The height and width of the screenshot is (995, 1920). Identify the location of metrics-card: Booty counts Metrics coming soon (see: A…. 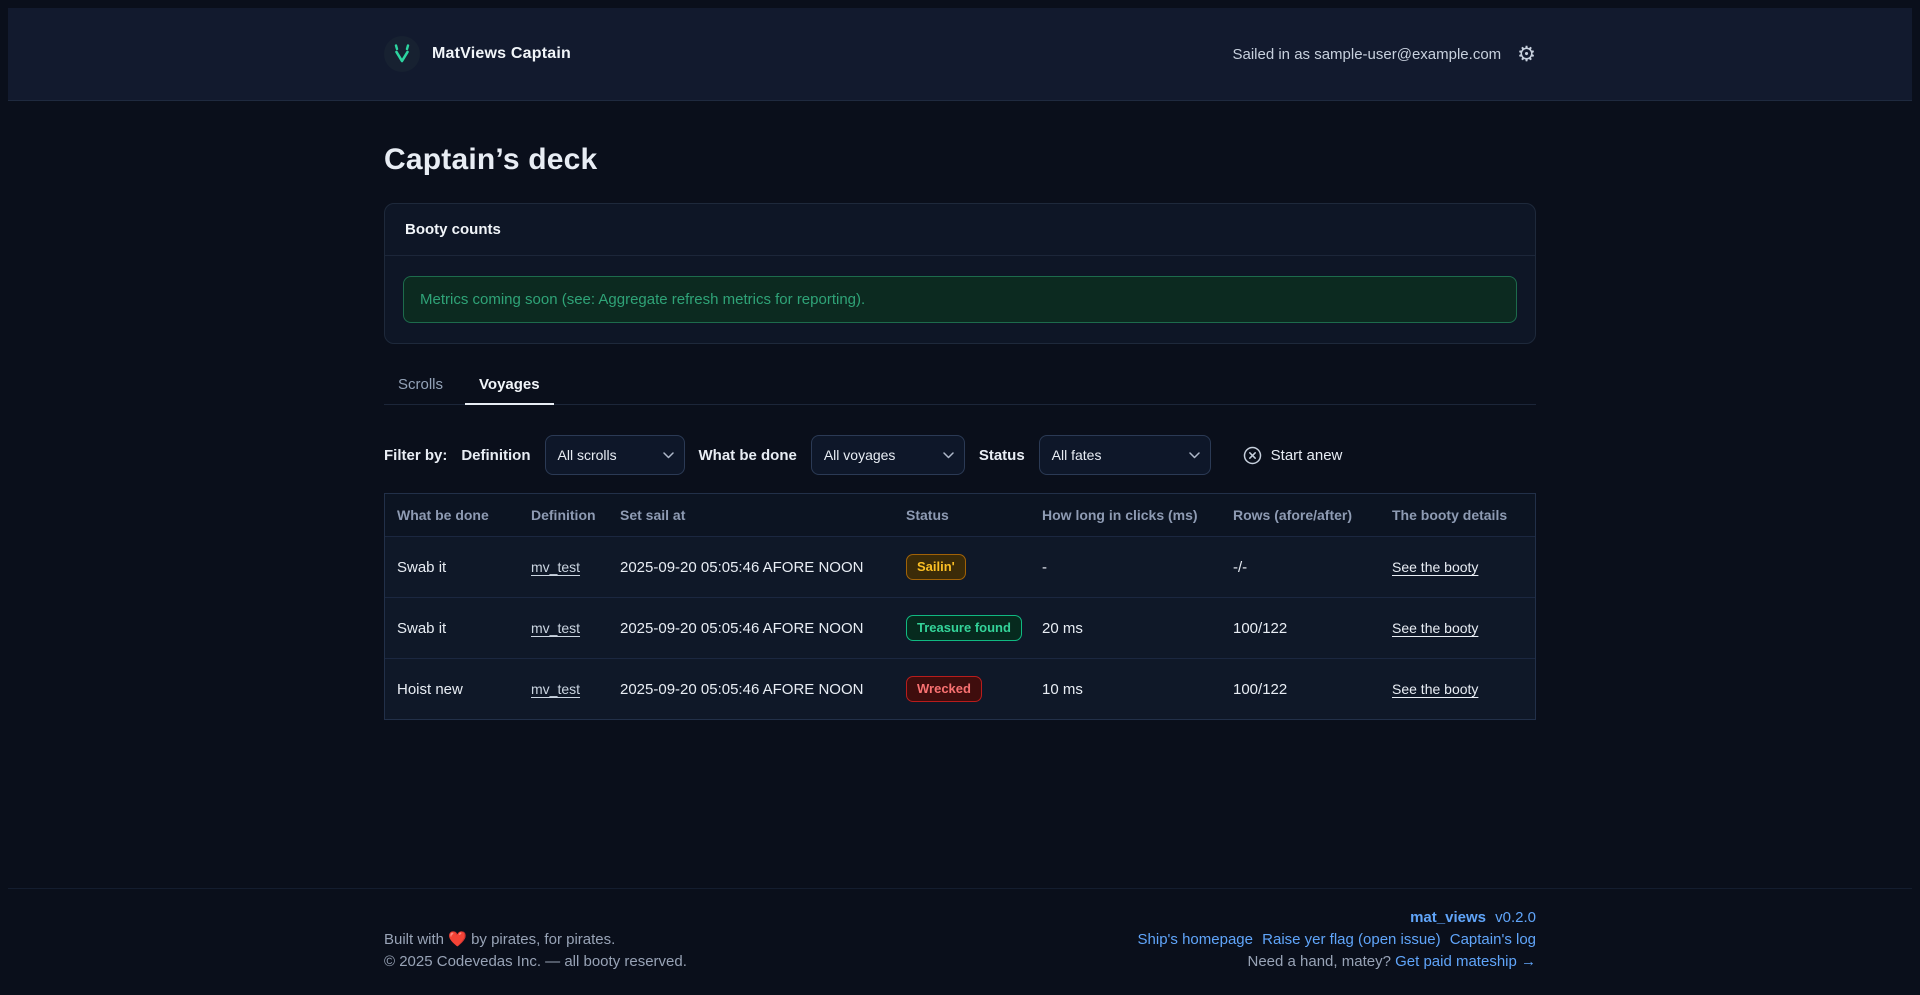
(960, 273).